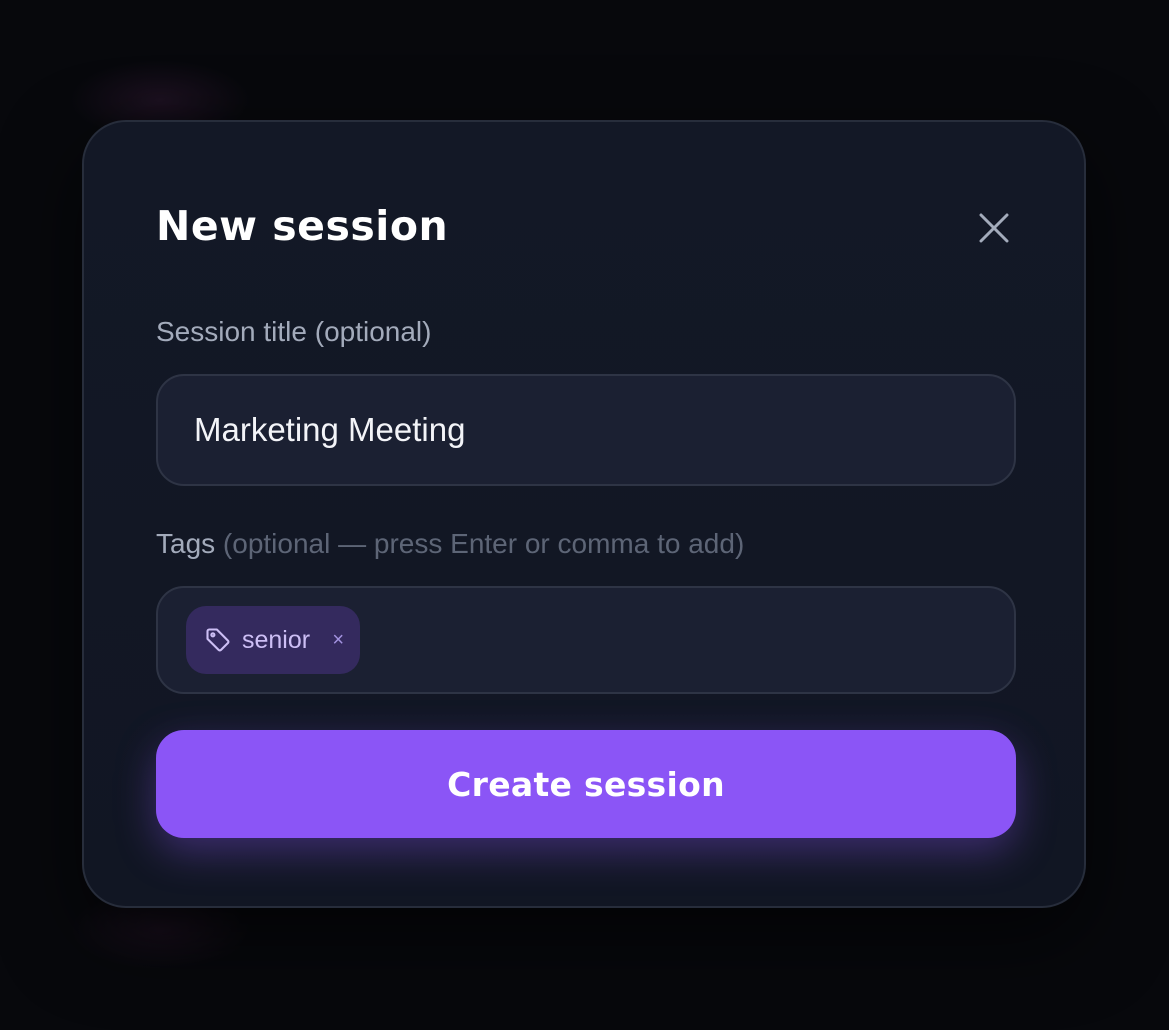 This screenshot has width=1169, height=1030. Describe the element at coordinates (276, 639) in the screenshot. I see `tag-label: senior` at that location.